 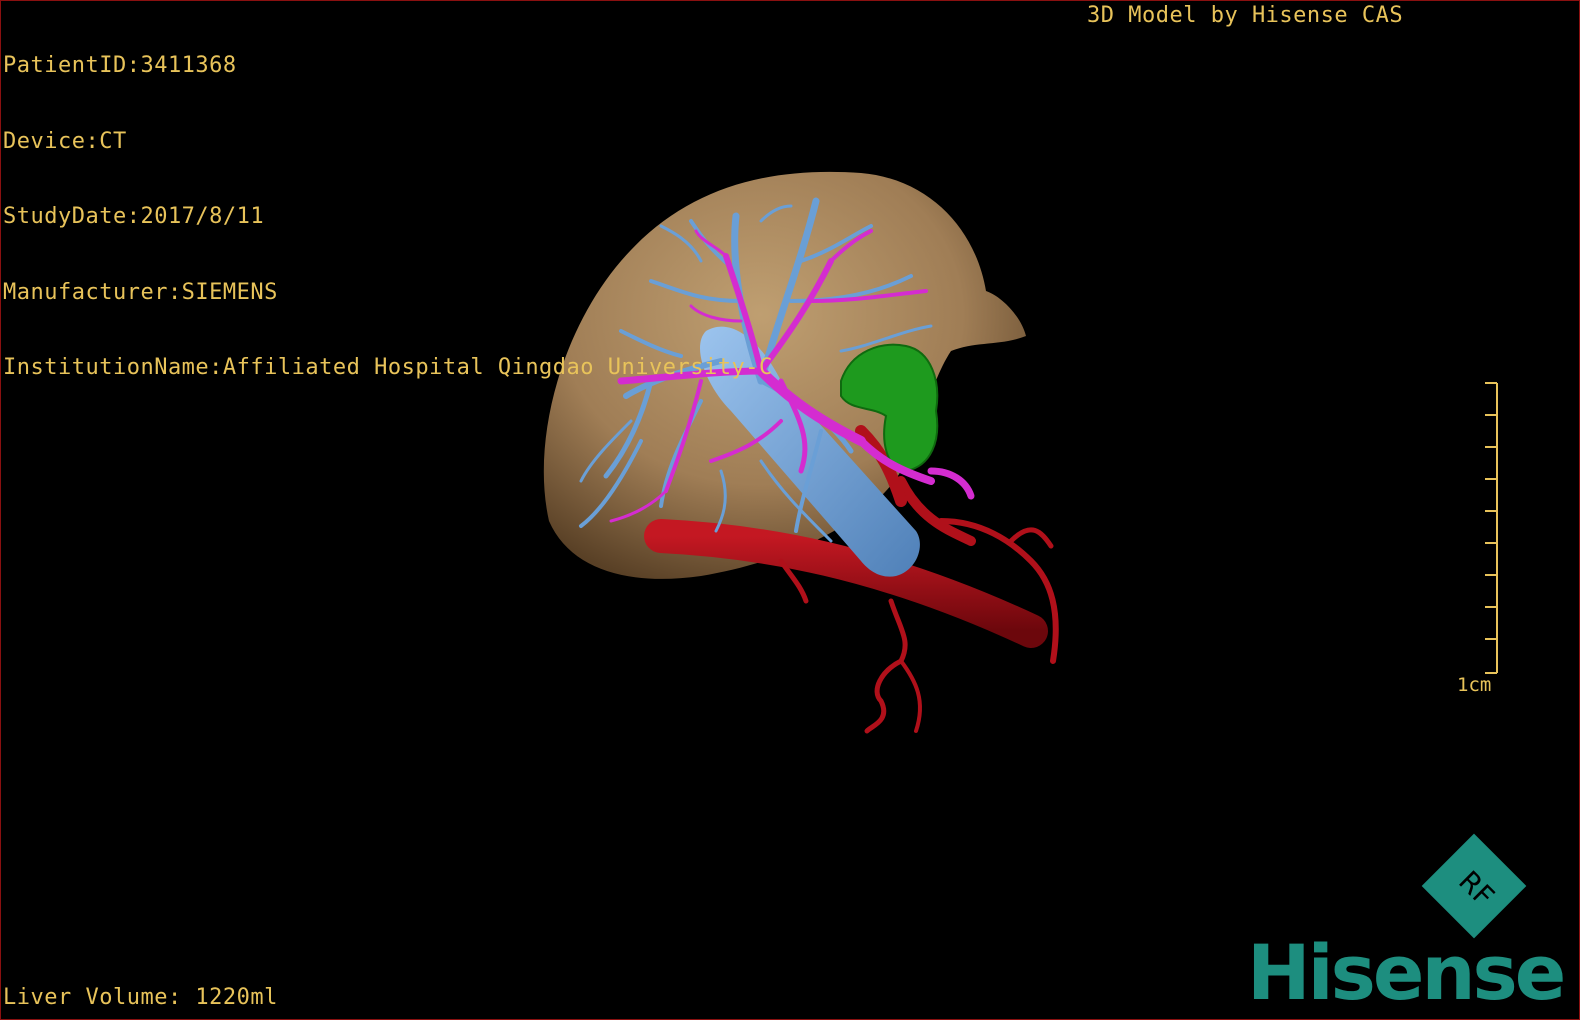 What do you see at coordinates (1474, 685) in the screenshot?
I see `scale-bar-label: 1cm` at bounding box center [1474, 685].